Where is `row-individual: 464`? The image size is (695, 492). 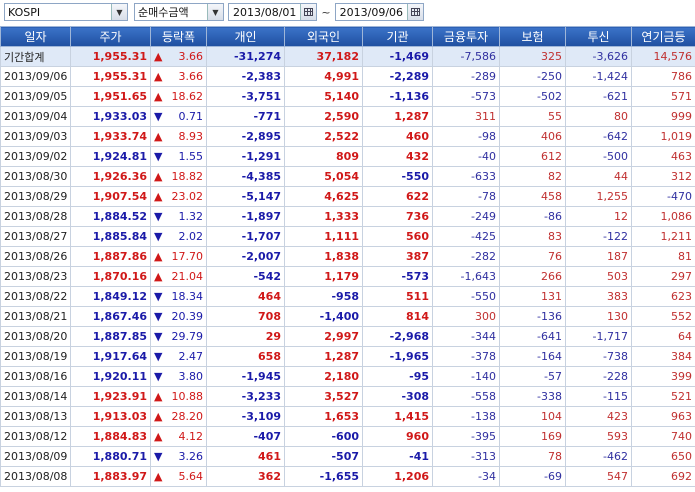 row-individual: 464 is located at coordinates (245, 296).